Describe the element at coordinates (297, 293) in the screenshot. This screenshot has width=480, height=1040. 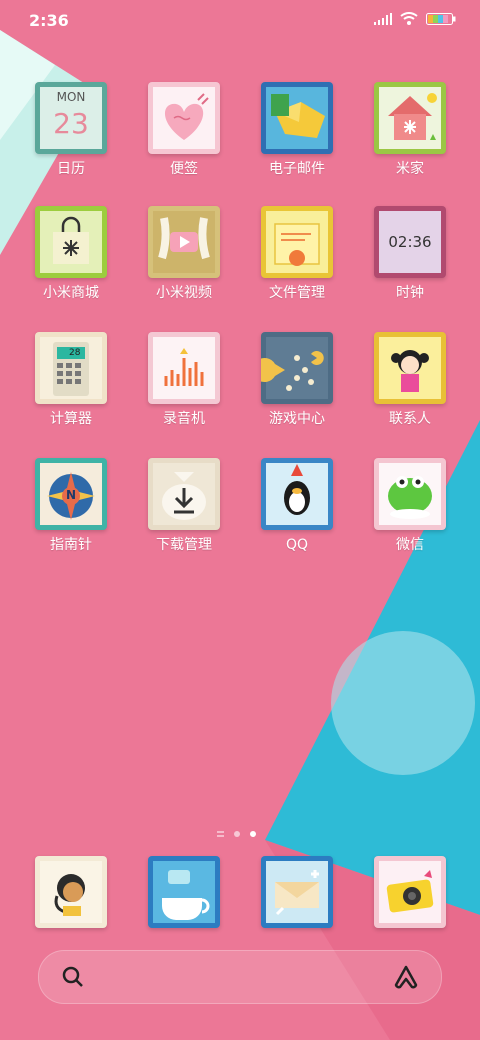
I see `app-label: 文件管理` at that location.